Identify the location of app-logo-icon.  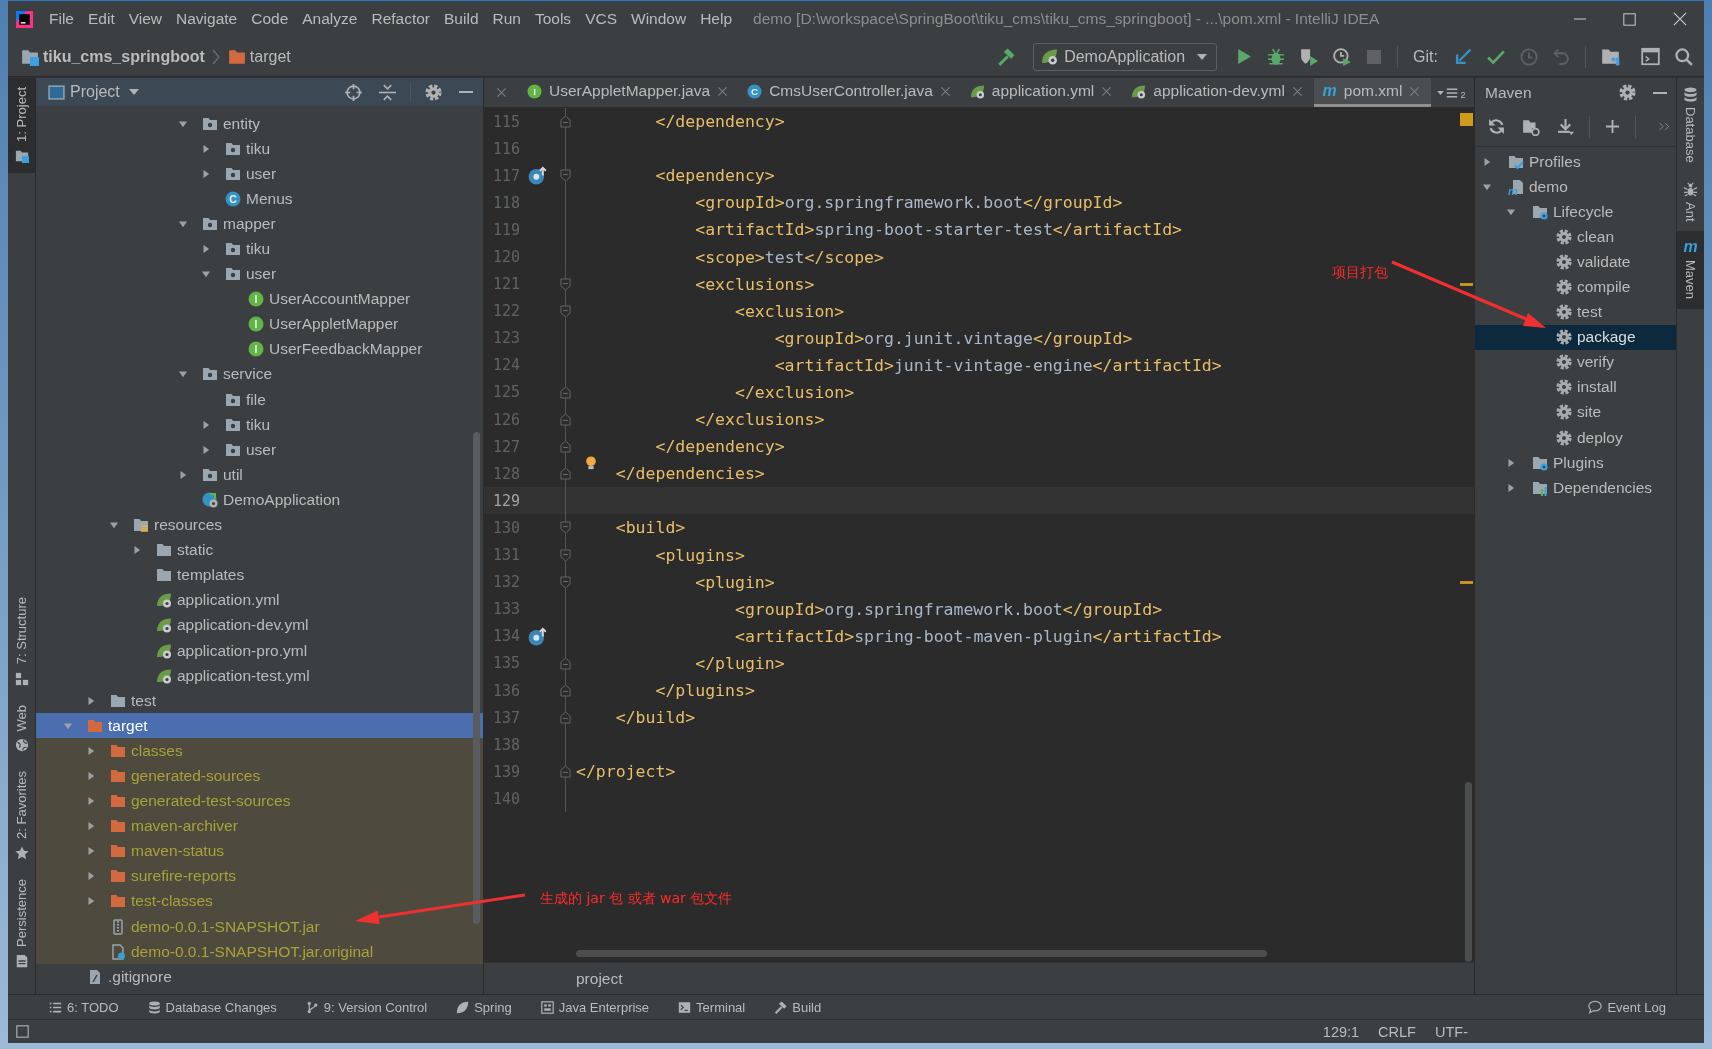
(24, 19).